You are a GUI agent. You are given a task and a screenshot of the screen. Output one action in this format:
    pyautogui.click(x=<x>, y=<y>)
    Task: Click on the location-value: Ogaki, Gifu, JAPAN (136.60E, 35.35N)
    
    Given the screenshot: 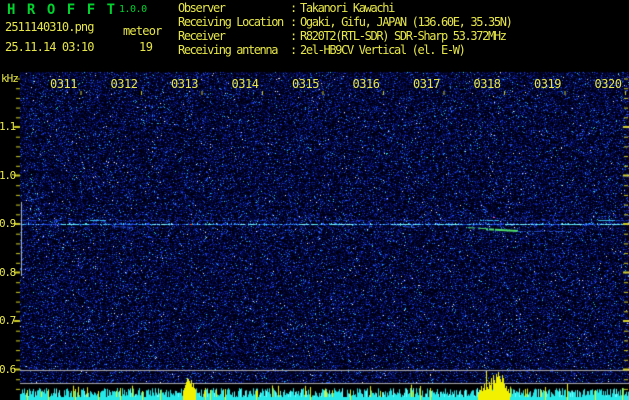 What is the action you would take?
    pyautogui.click(x=406, y=22)
    